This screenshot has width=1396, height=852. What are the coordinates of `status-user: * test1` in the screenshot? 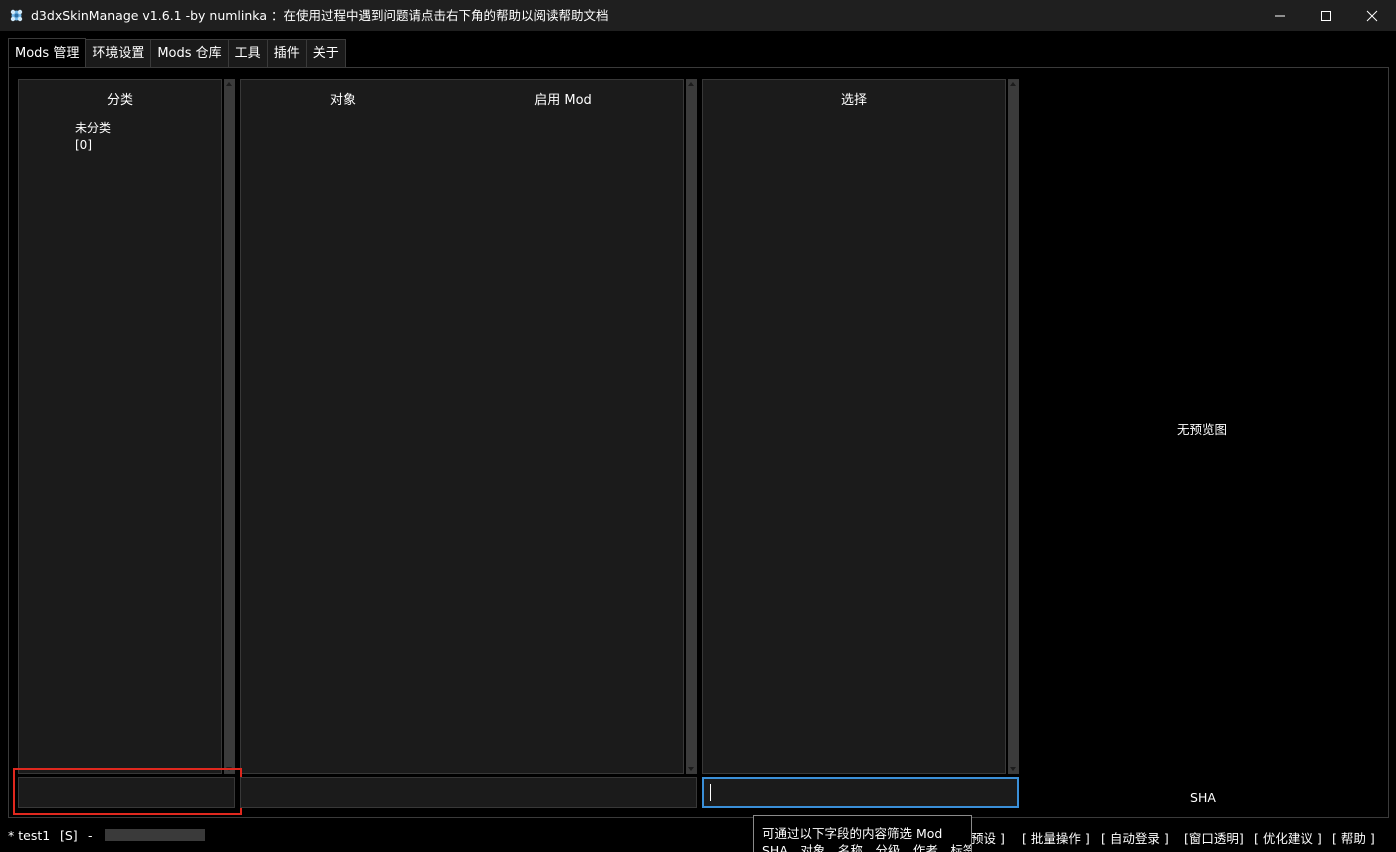 It's located at (29, 835).